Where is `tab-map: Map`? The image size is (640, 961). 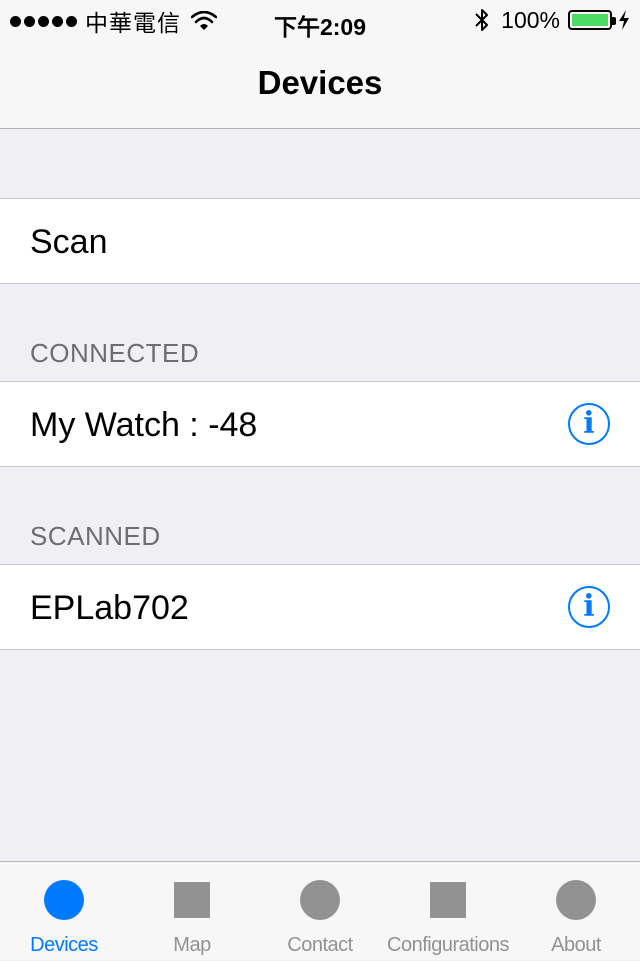
tab-map: Map is located at coordinates (192, 911).